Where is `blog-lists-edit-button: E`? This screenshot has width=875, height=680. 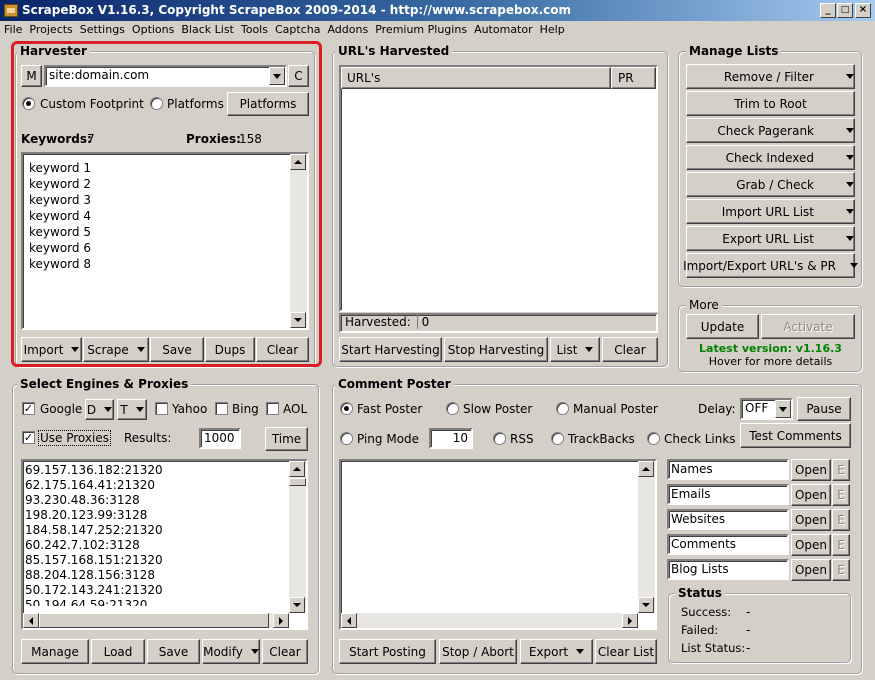 blog-lists-edit-button: E is located at coordinates (841, 570).